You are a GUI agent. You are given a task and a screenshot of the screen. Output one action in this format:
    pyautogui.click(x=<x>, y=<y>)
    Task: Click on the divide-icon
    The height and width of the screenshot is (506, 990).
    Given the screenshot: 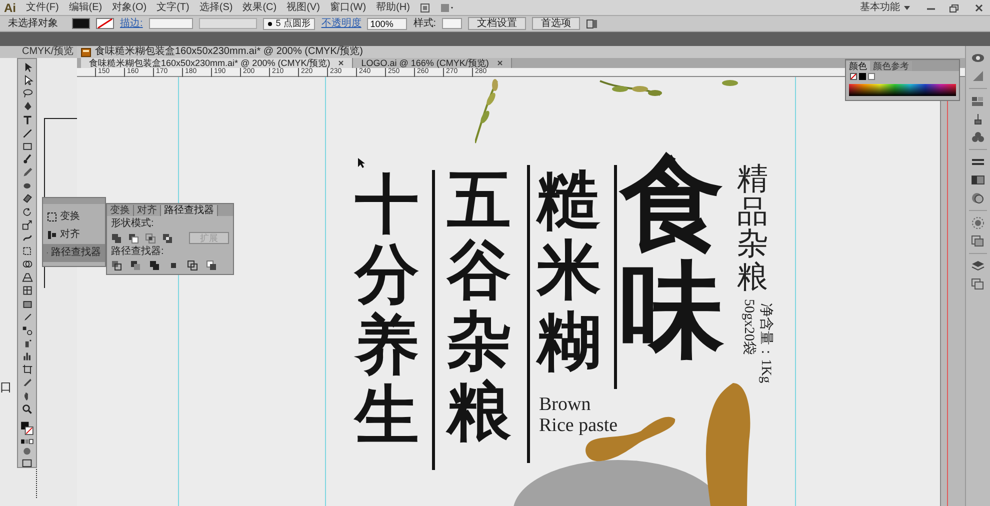 What is the action you would take?
    pyautogui.click(x=116, y=265)
    